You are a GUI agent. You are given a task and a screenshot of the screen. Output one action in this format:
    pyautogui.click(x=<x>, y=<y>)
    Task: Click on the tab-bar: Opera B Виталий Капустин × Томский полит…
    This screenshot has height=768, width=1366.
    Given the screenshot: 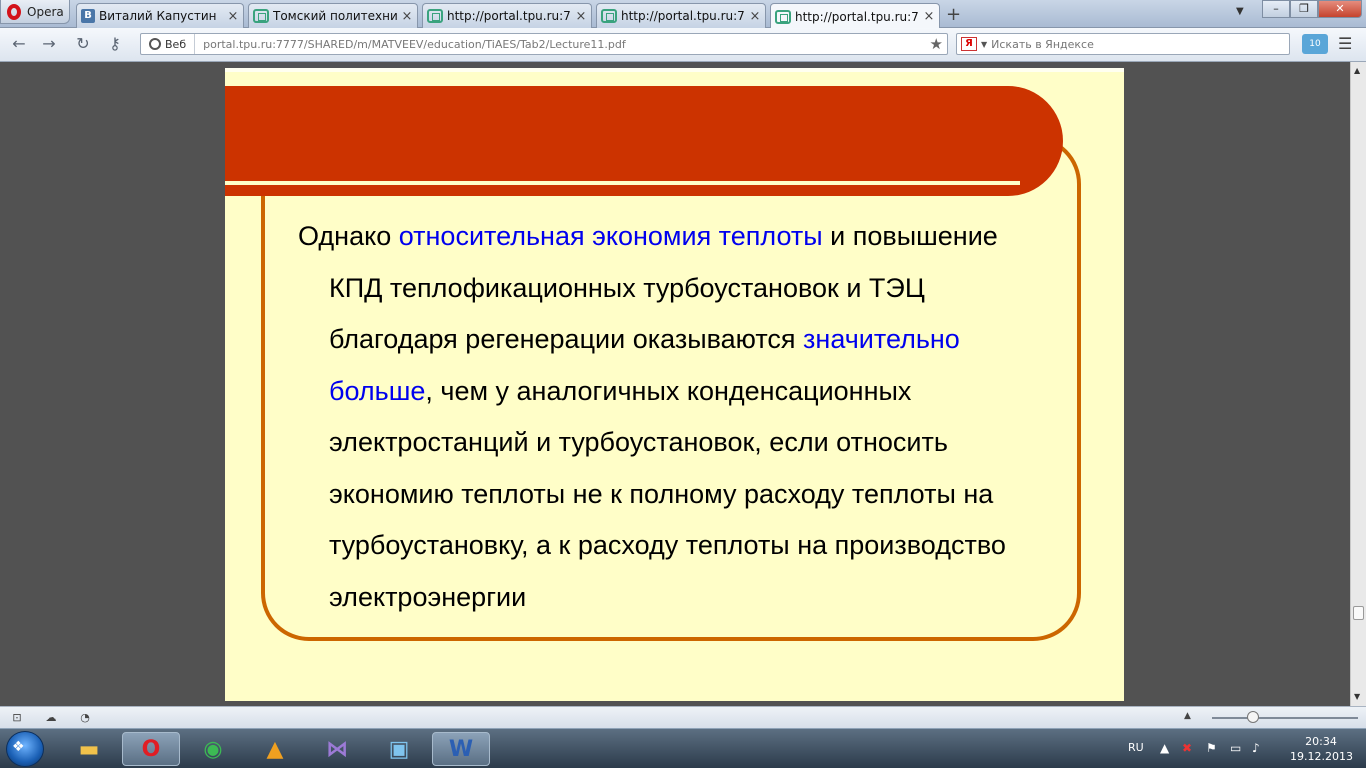 What is the action you would take?
    pyautogui.click(x=683, y=14)
    